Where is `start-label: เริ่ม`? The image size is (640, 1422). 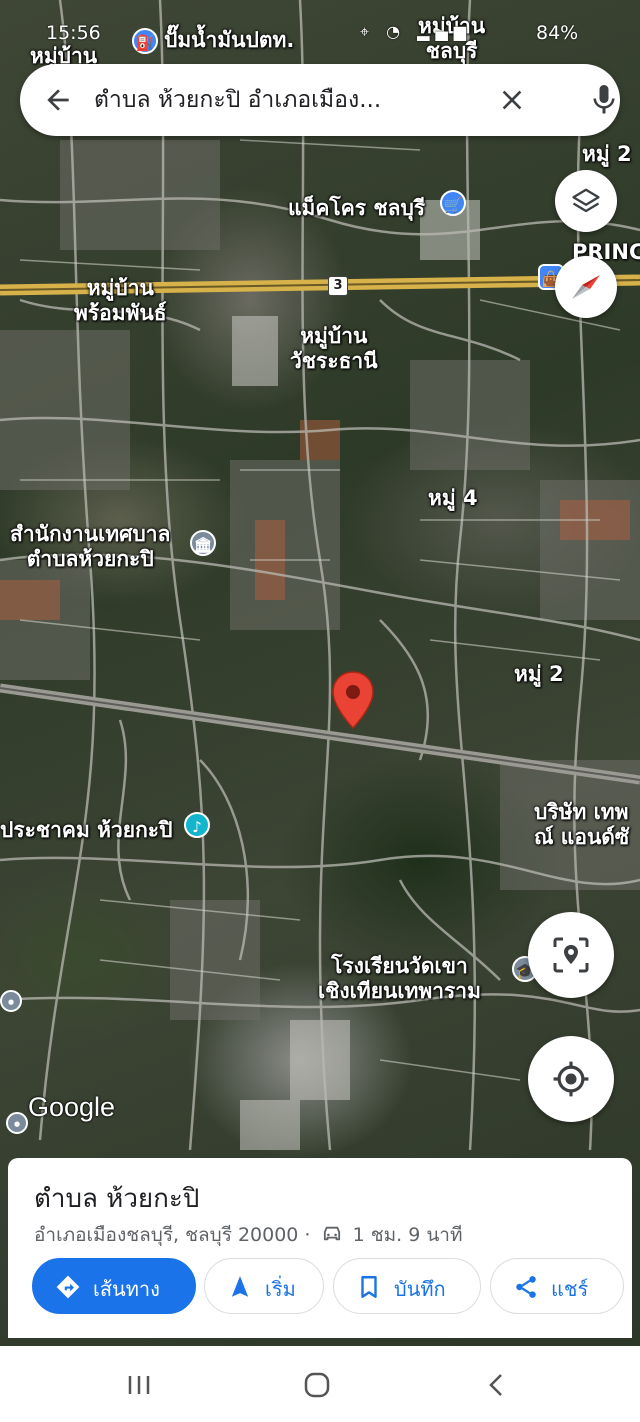
start-label: เริ่ม is located at coordinates (280, 1289).